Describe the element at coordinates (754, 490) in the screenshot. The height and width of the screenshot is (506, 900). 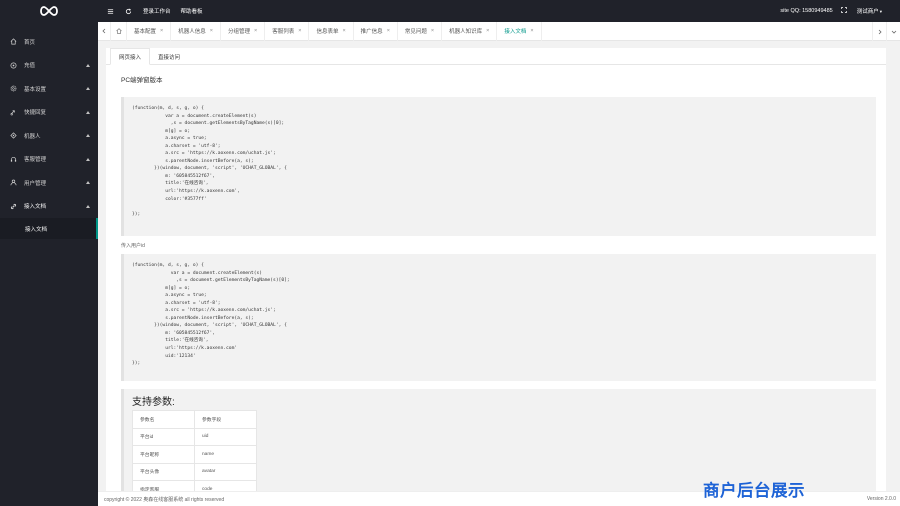
I see `watermark-text: 商户后台展示` at that location.